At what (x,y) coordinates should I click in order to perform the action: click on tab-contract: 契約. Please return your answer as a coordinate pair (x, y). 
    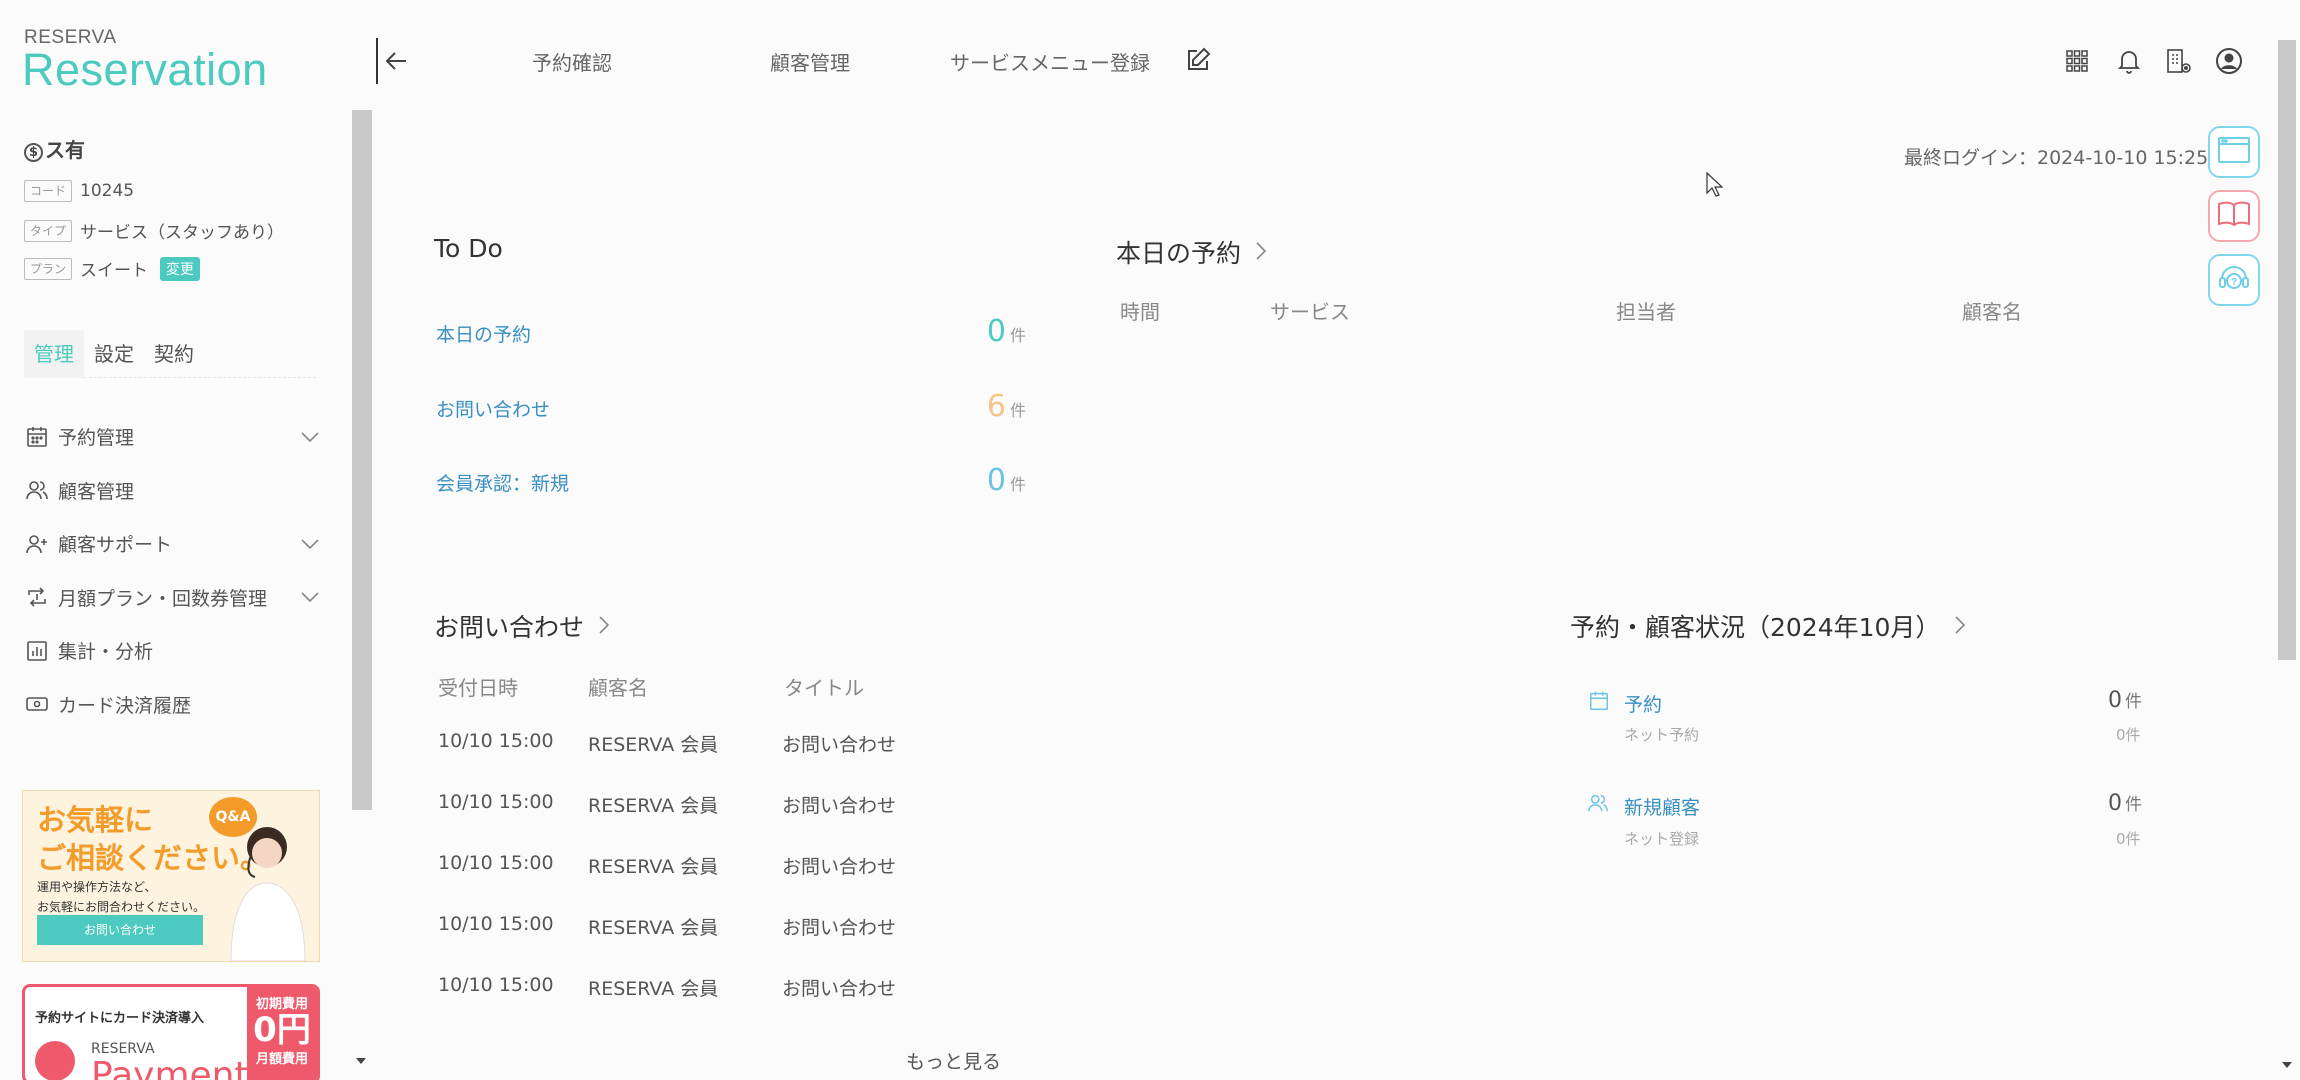
    Looking at the image, I should click on (174, 354).